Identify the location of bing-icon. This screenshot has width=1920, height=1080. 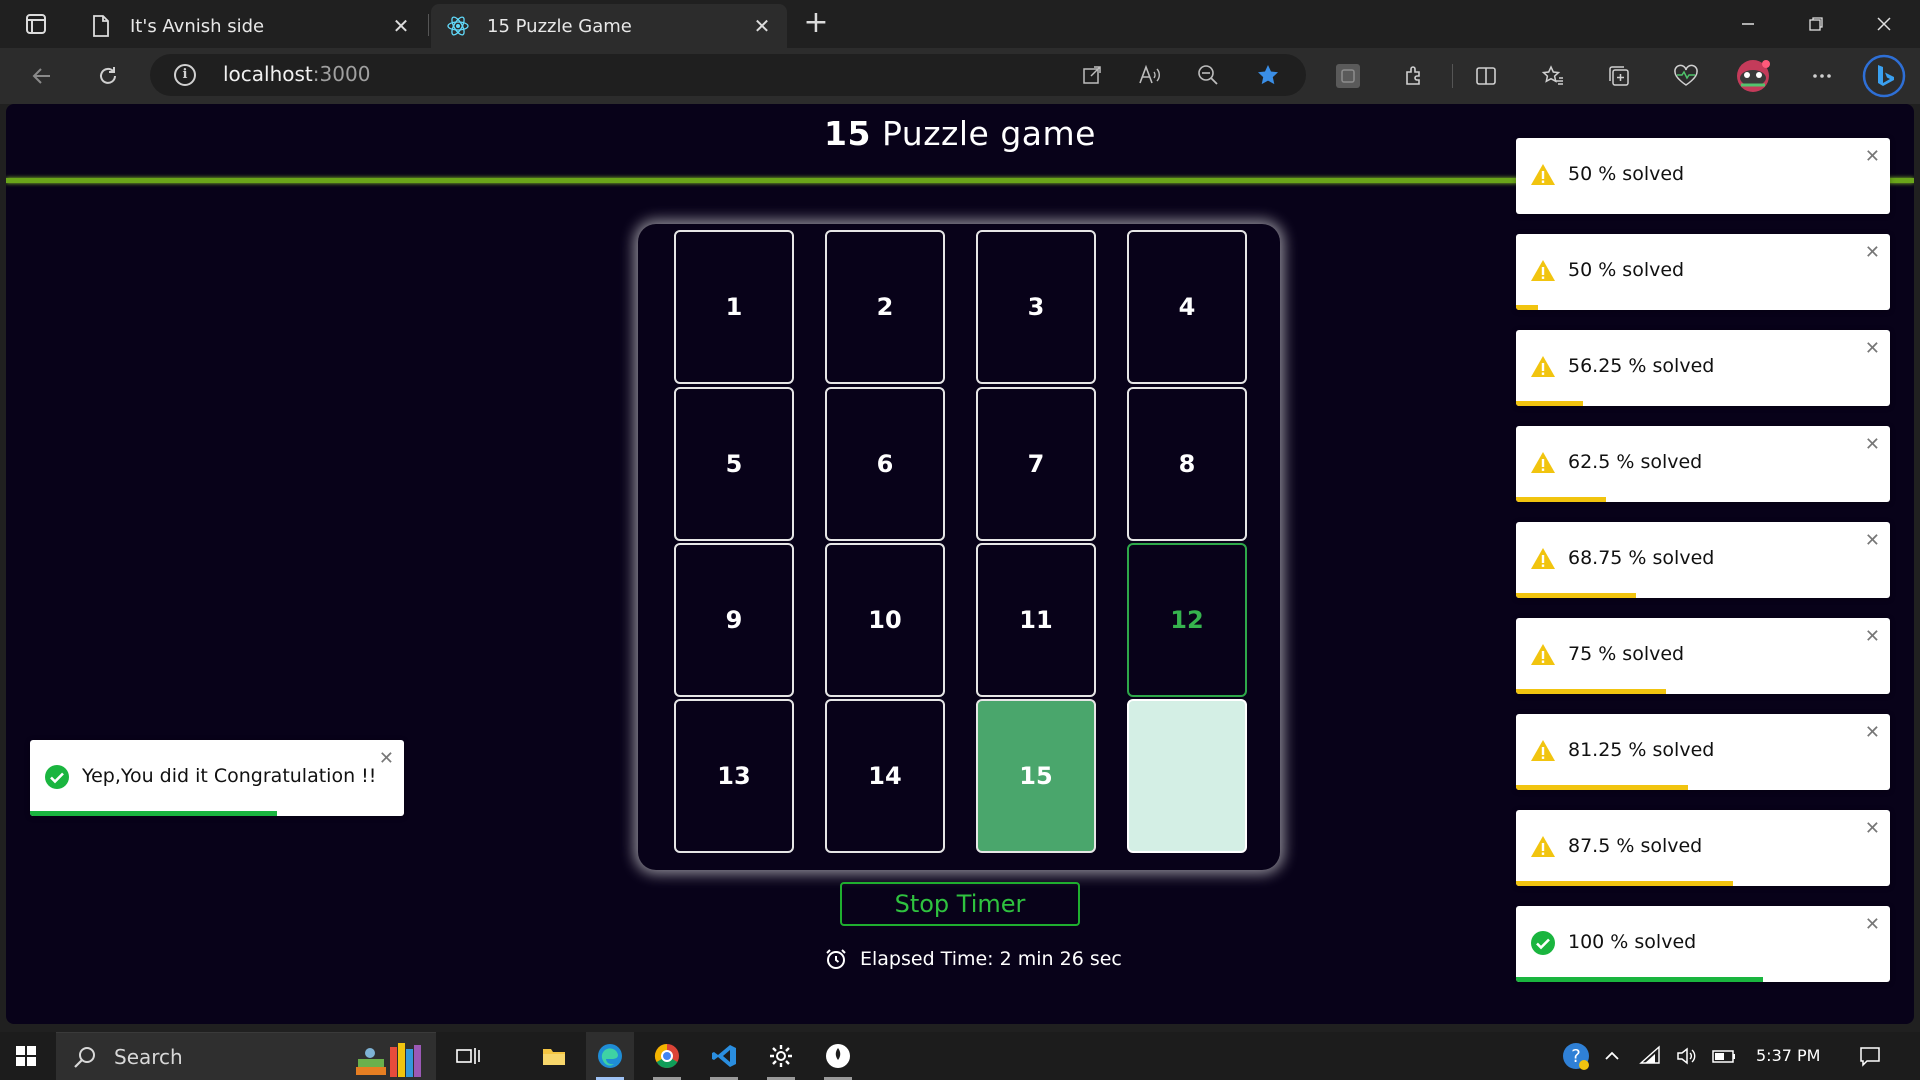
(1884, 76).